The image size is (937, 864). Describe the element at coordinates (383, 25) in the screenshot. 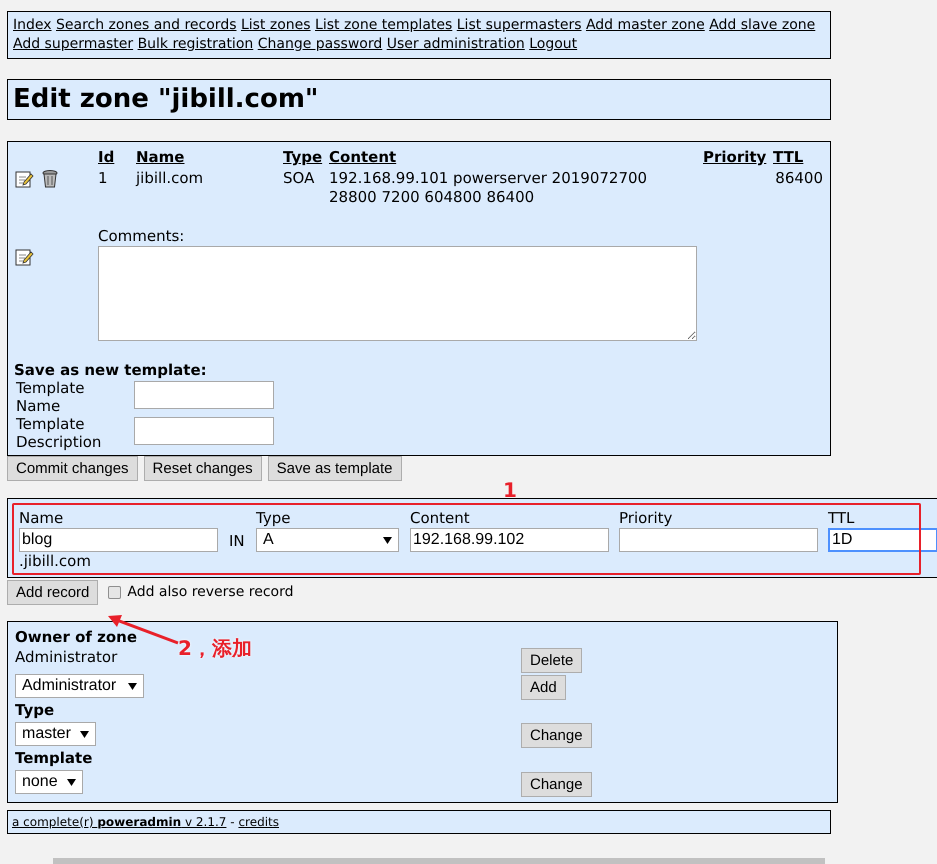

I see `nav-link: List zone templates` at that location.